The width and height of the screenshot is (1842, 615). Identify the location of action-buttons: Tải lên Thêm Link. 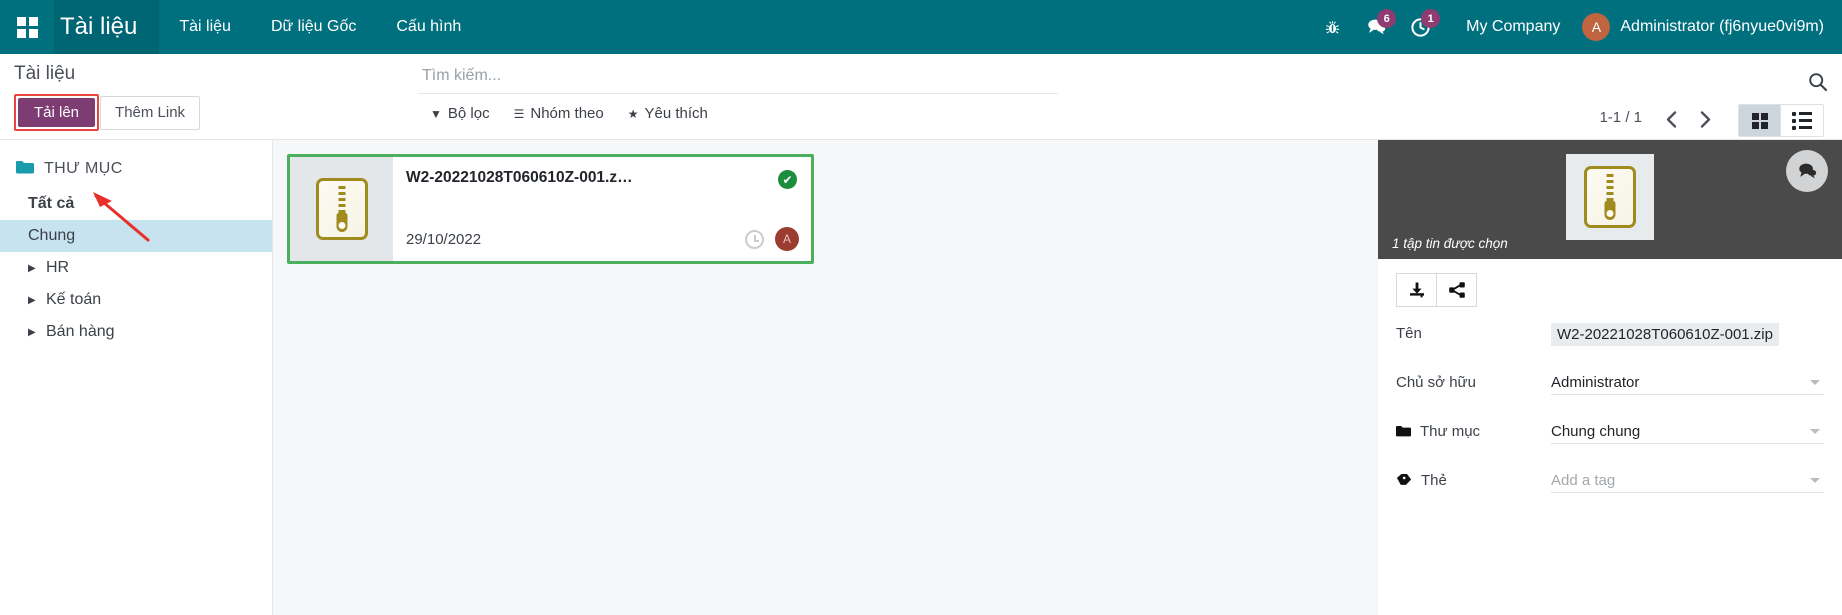
(143, 112).